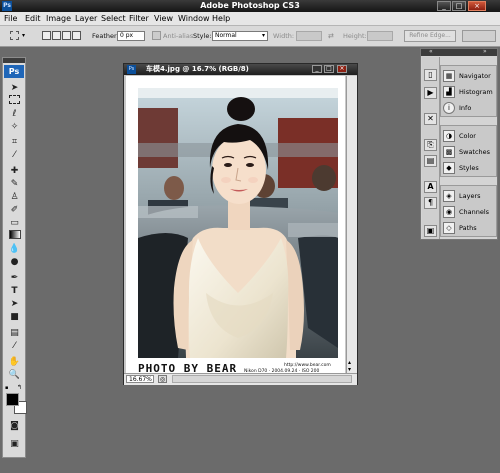 The width and height of the screenshot is (500, 473). Describe the element at coordinates (221, 18) in the screenshot. I see `menu-help: Help` at that location.